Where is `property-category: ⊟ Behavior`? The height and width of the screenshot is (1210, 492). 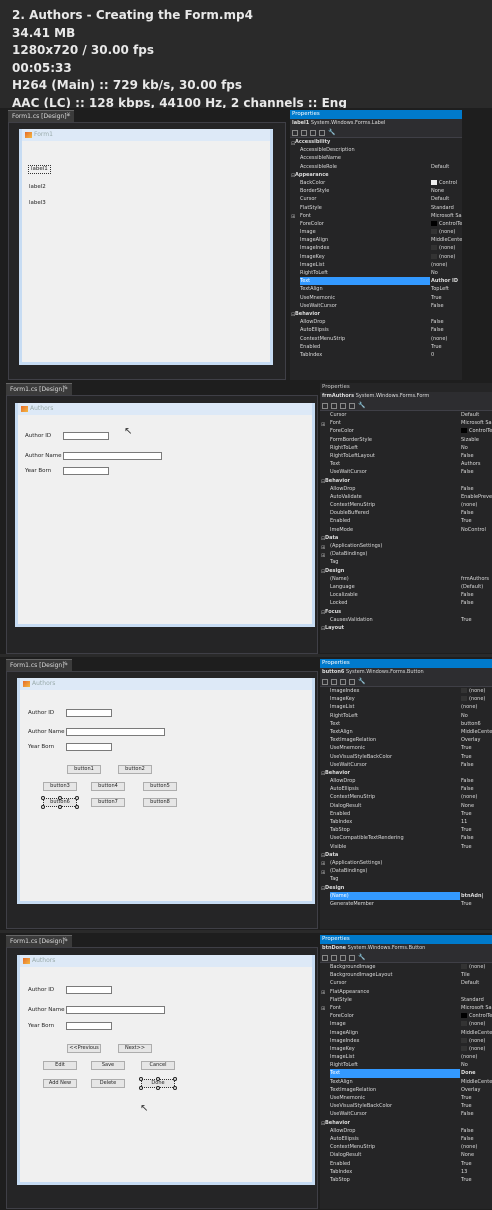
property-category: ⊟ Behavior is located at coordinates (376, 314).